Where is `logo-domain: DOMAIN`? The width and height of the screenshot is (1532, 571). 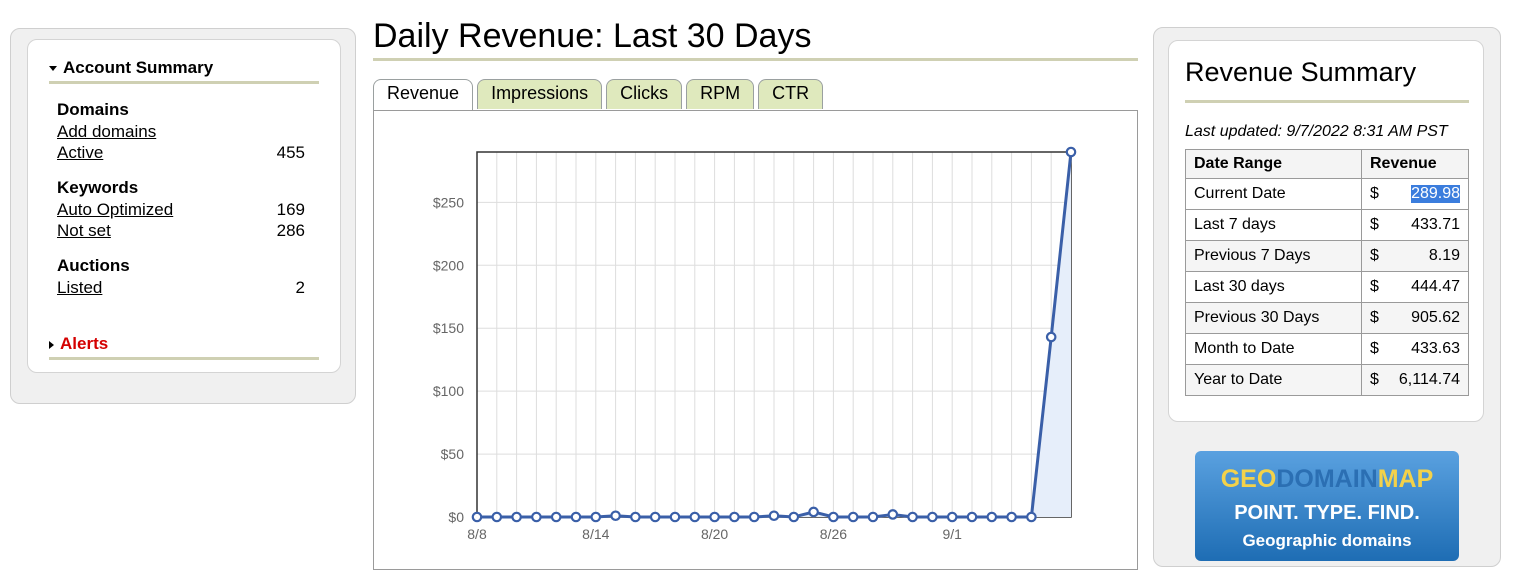
logo-domain: DOMAIN is located at coordinates (1327, 479).